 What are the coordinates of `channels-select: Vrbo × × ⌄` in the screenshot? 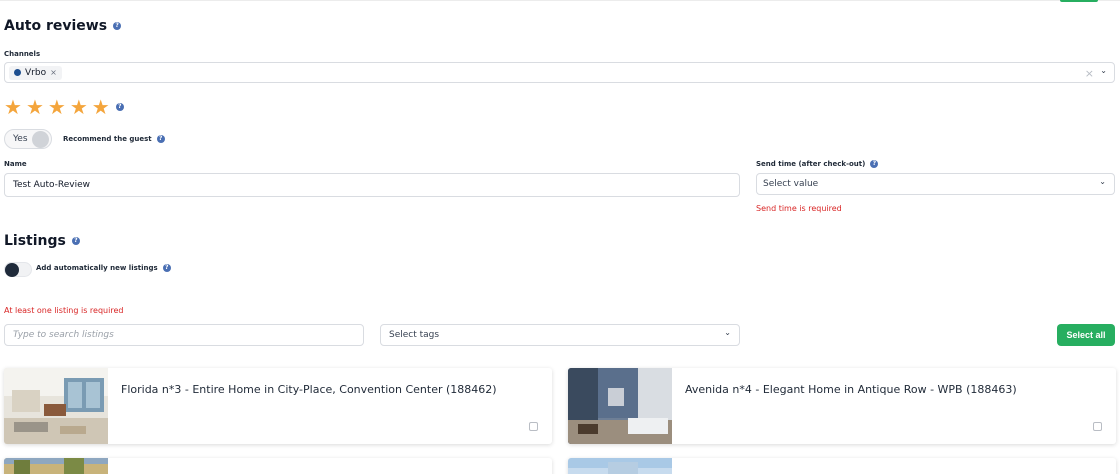 It's located at (559, 72).